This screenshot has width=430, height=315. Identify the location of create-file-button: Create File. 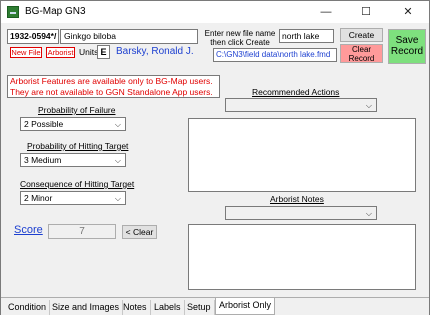
(361, 40).